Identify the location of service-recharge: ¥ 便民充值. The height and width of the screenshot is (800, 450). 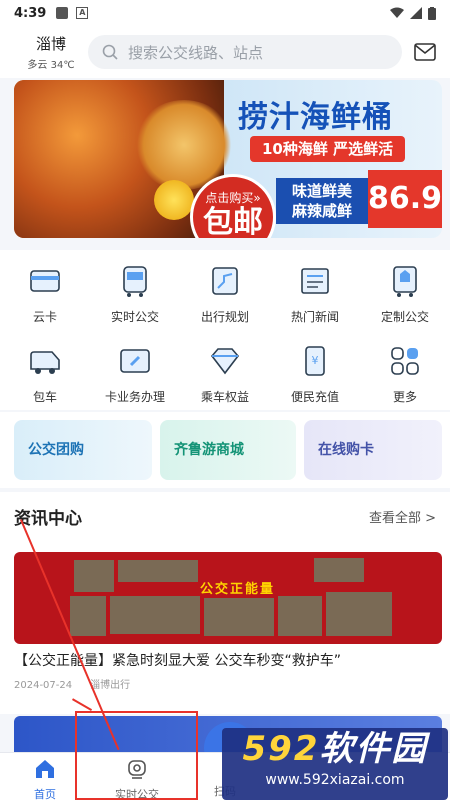
(315, 374).